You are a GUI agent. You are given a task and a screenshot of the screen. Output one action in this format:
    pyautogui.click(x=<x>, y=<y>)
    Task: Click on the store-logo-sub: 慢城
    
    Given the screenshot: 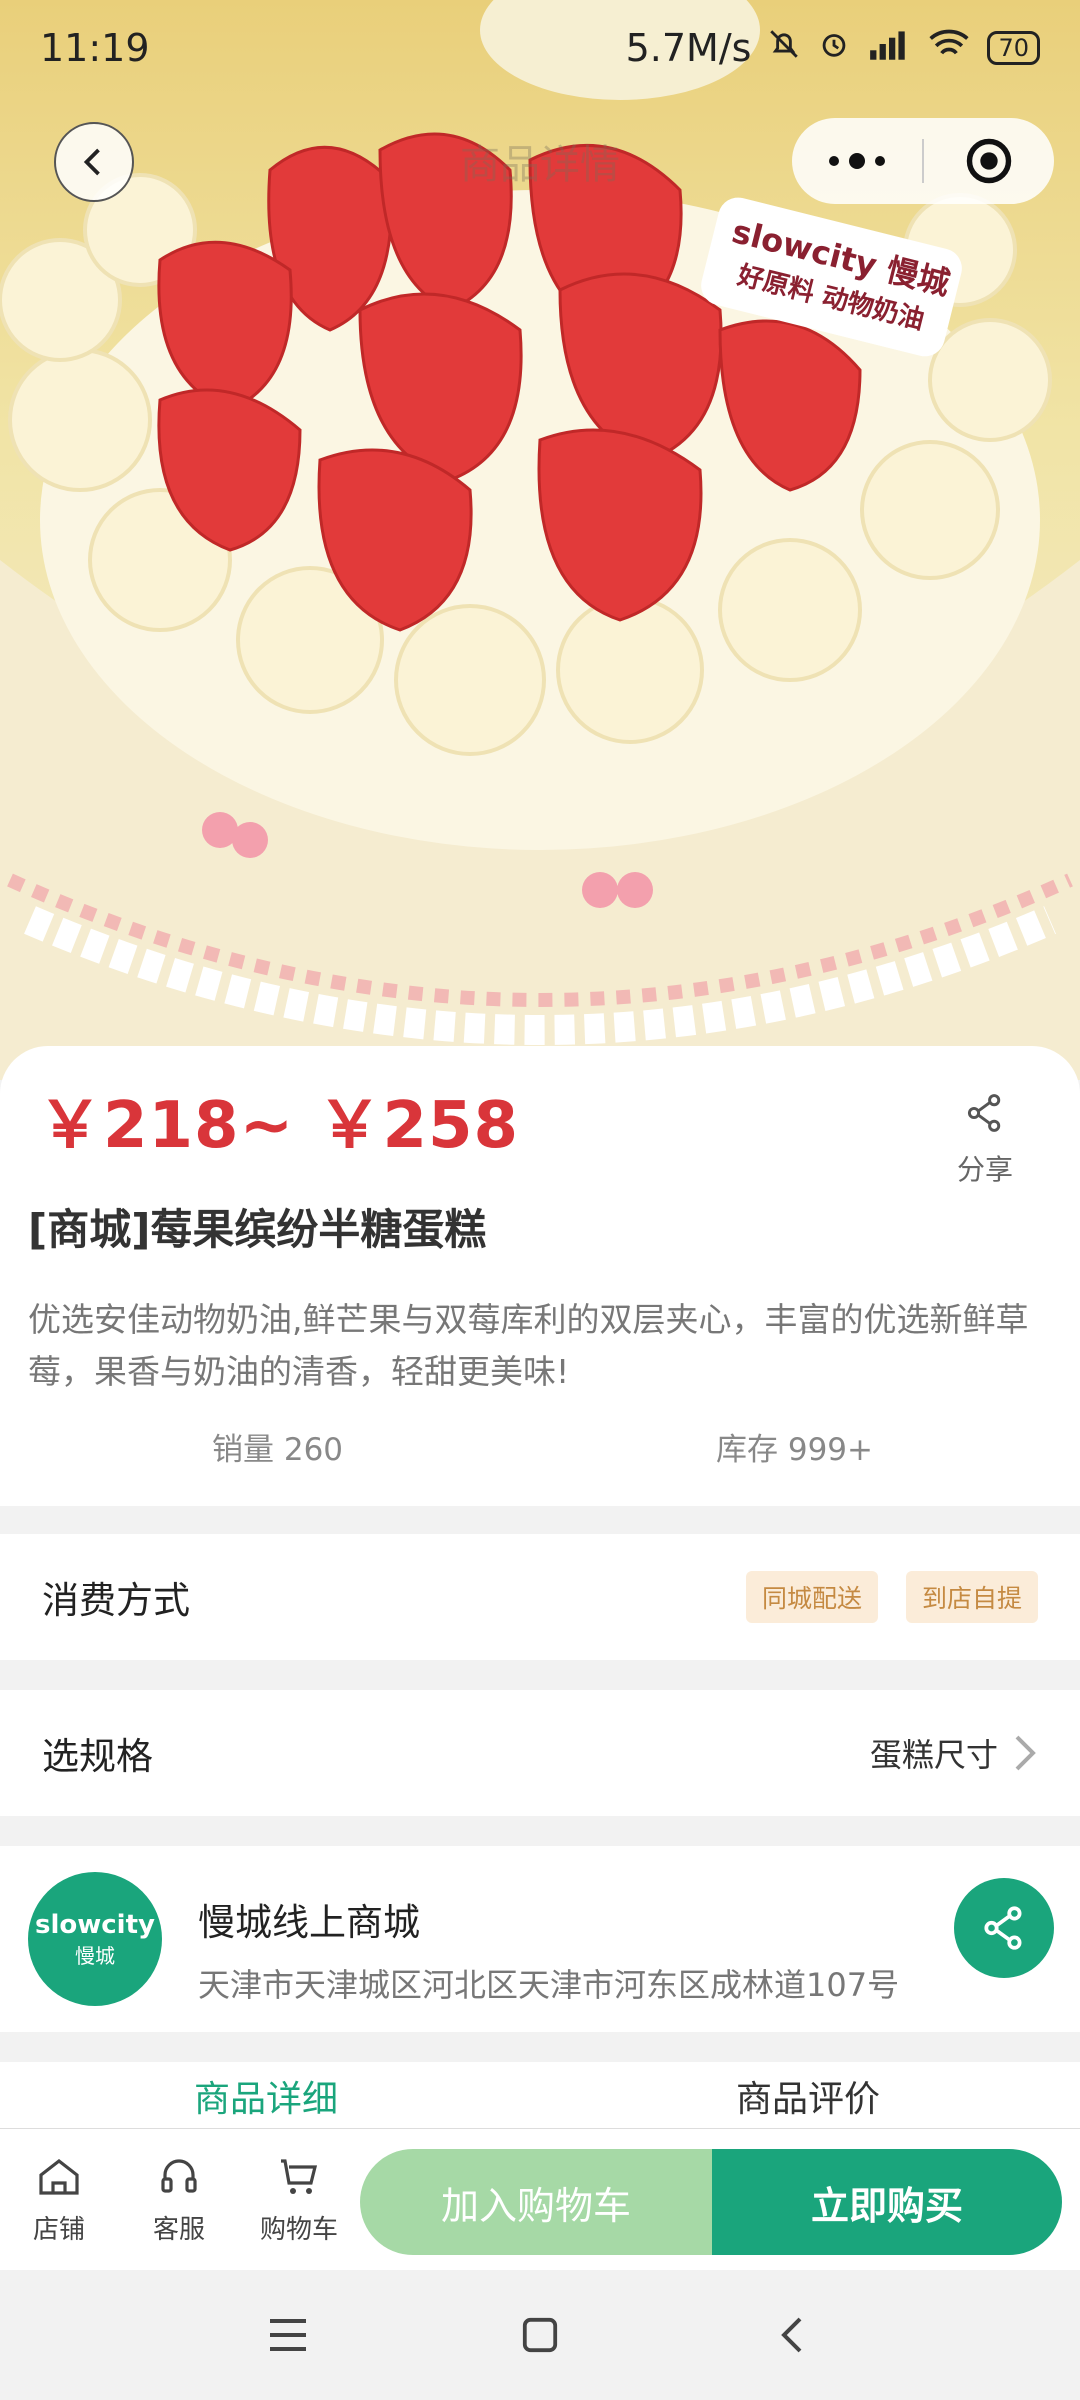 What is the action you would take?
    pyautogui.click(x=95, y=1955)
    